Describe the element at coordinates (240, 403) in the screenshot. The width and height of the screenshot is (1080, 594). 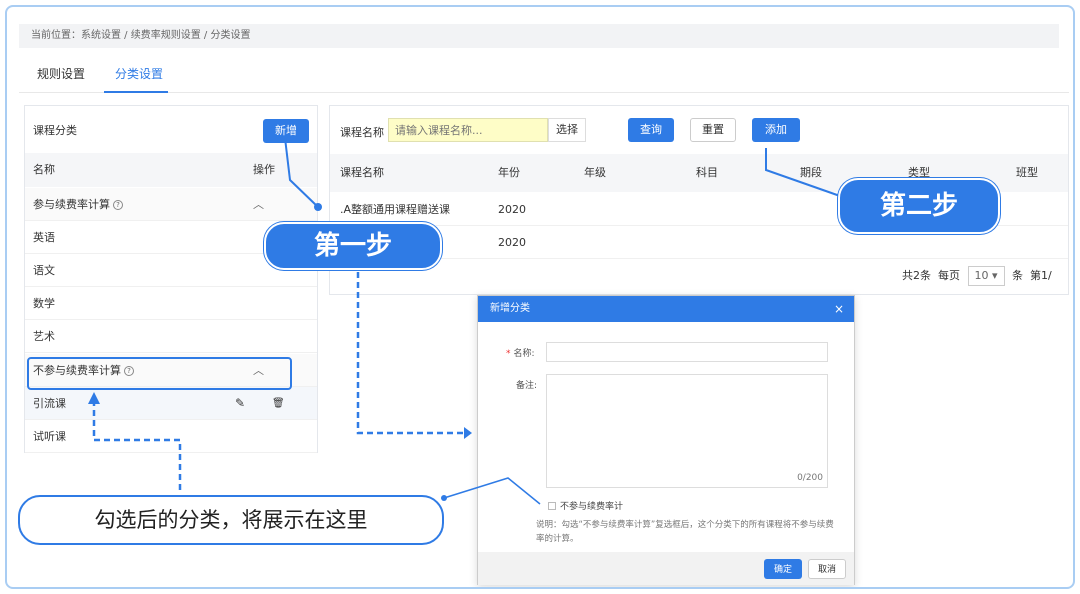
I see `edit-icon: ✎` at that location.